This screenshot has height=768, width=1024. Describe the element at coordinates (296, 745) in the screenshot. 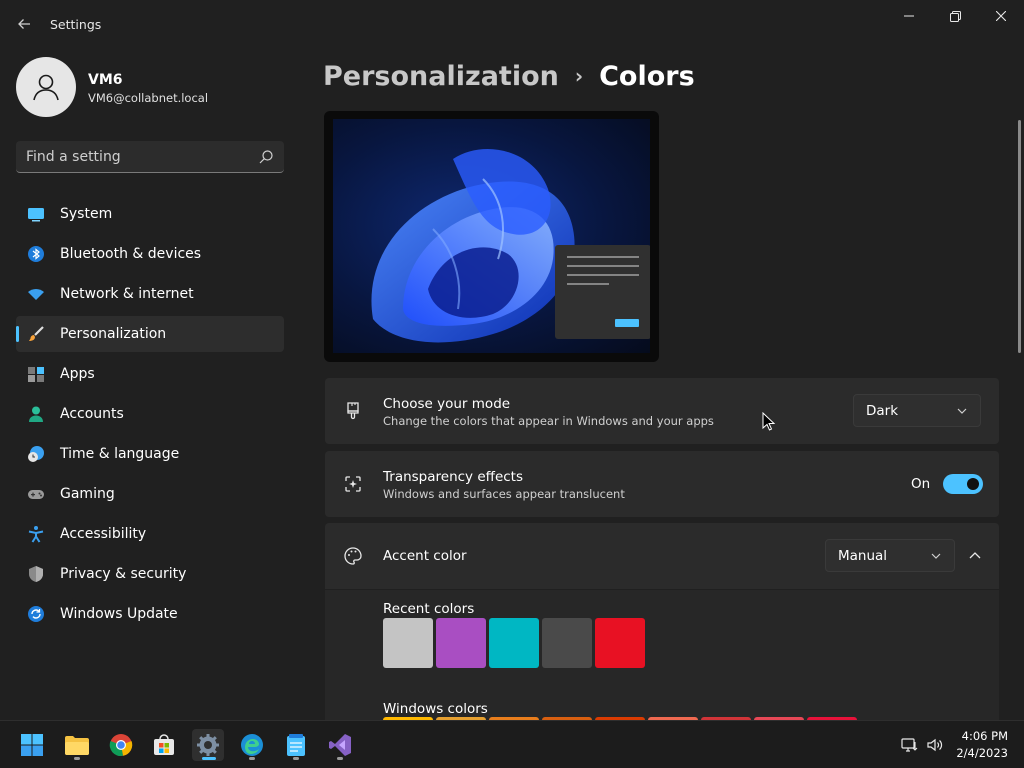

I see `taskbar-notepad` at that location.